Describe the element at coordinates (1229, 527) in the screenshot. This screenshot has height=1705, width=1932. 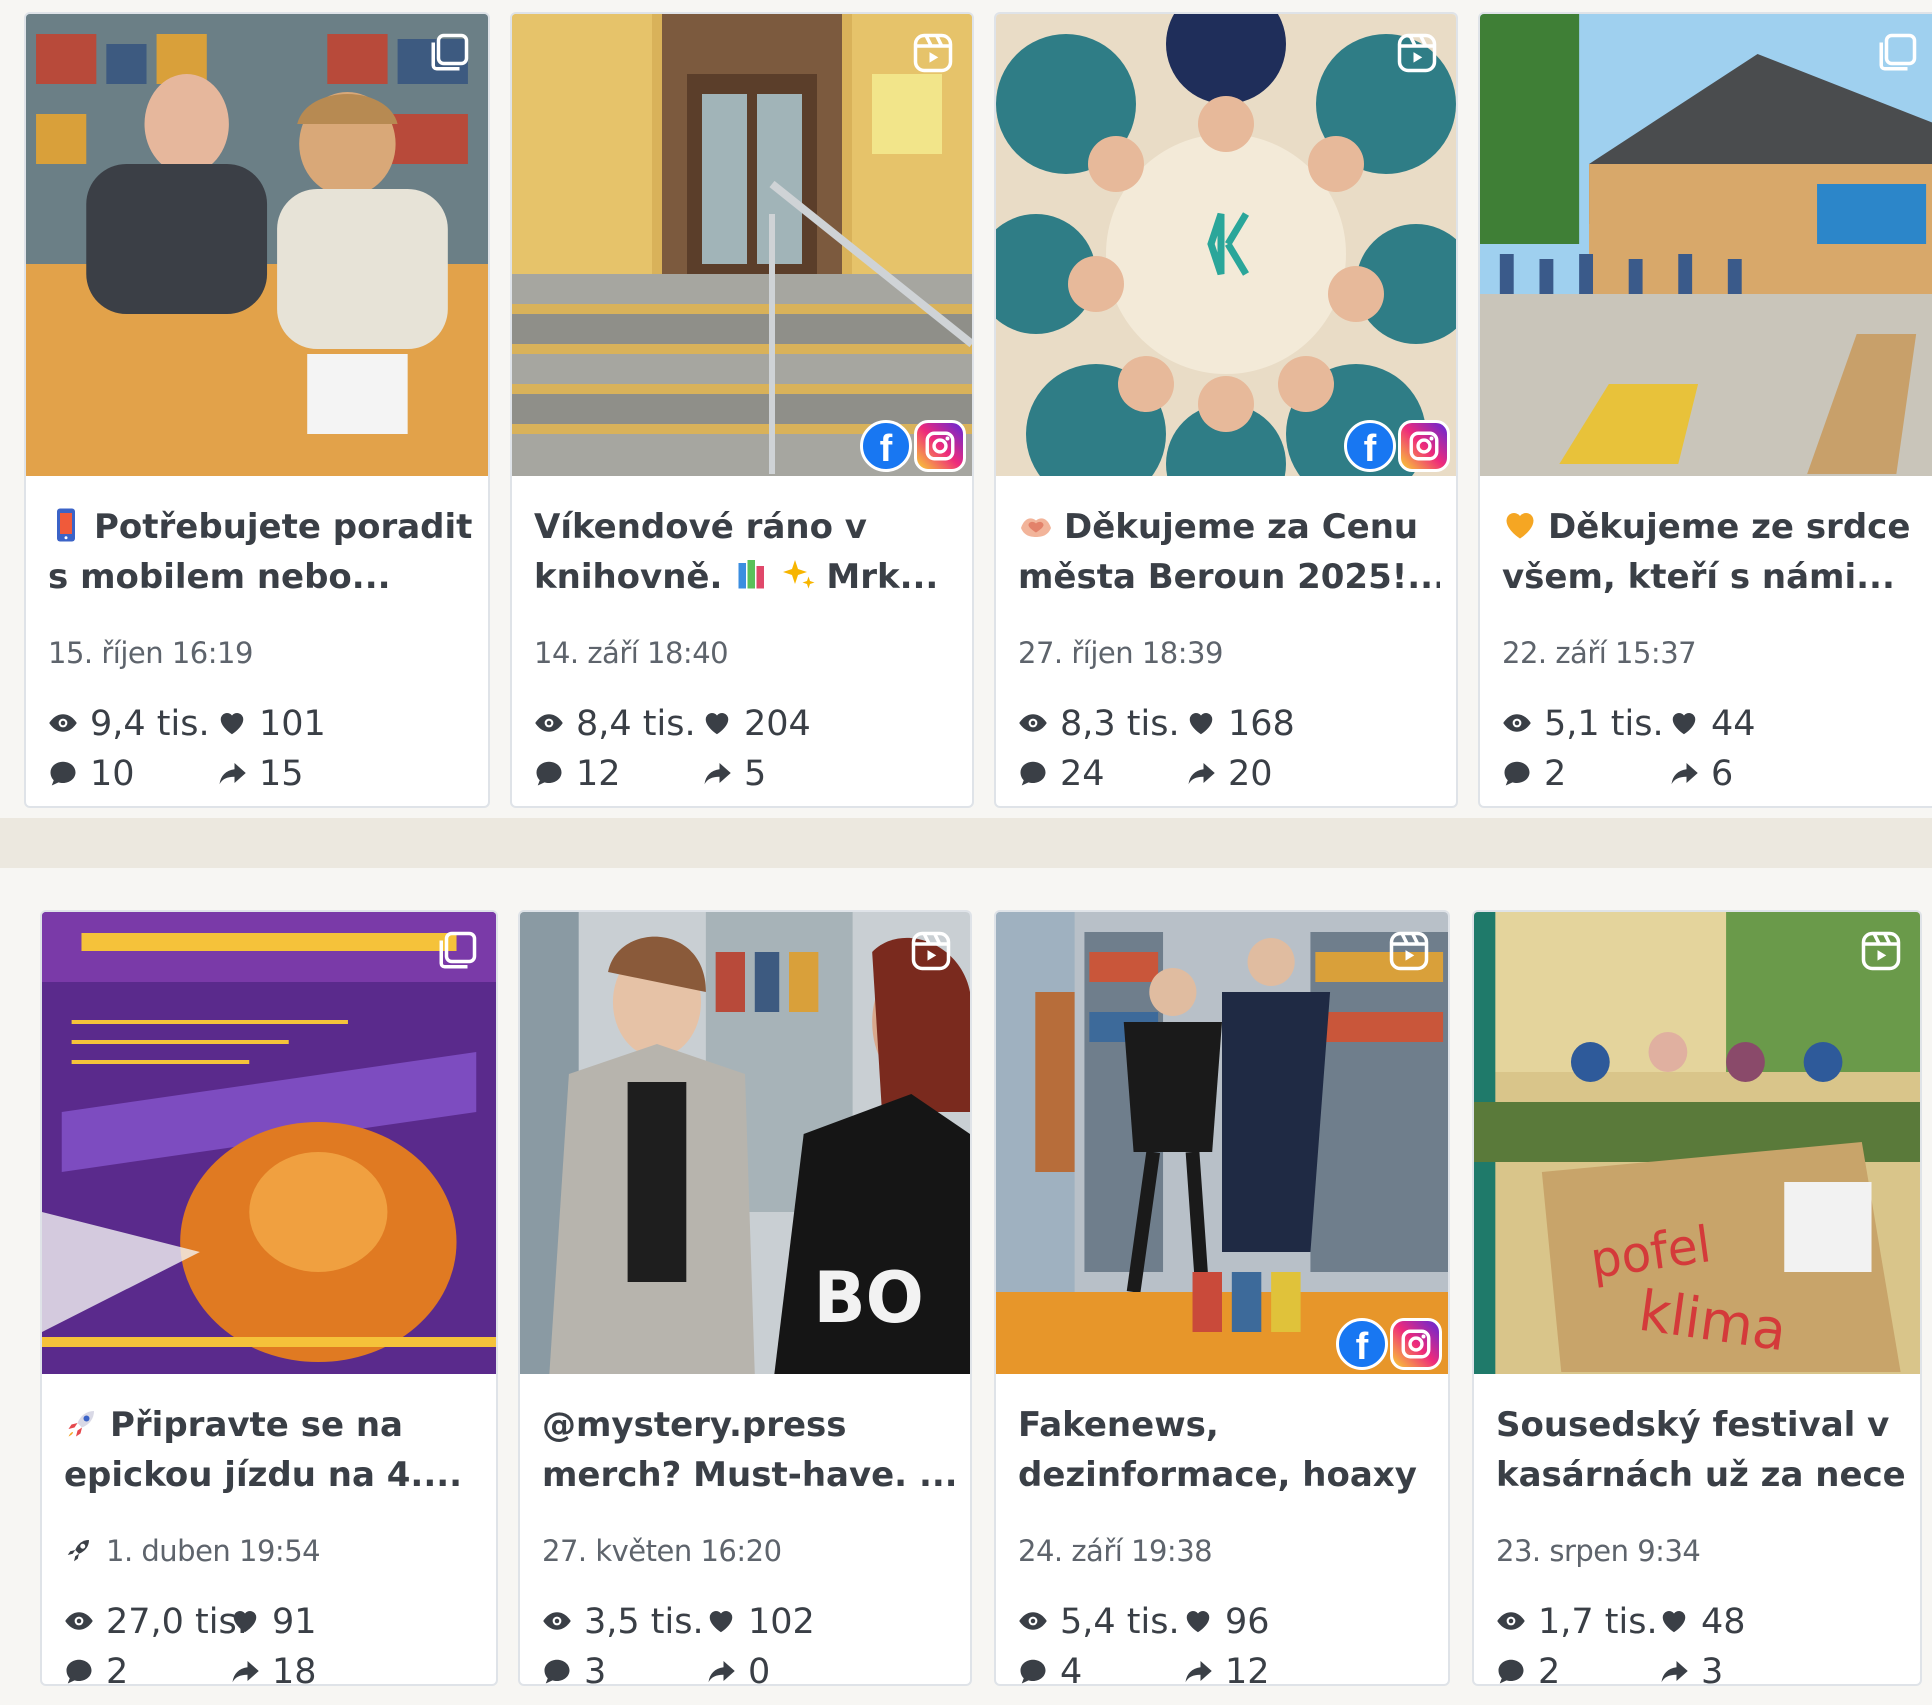
I see `caption-line: Děkujeme za Cenu` at that location.